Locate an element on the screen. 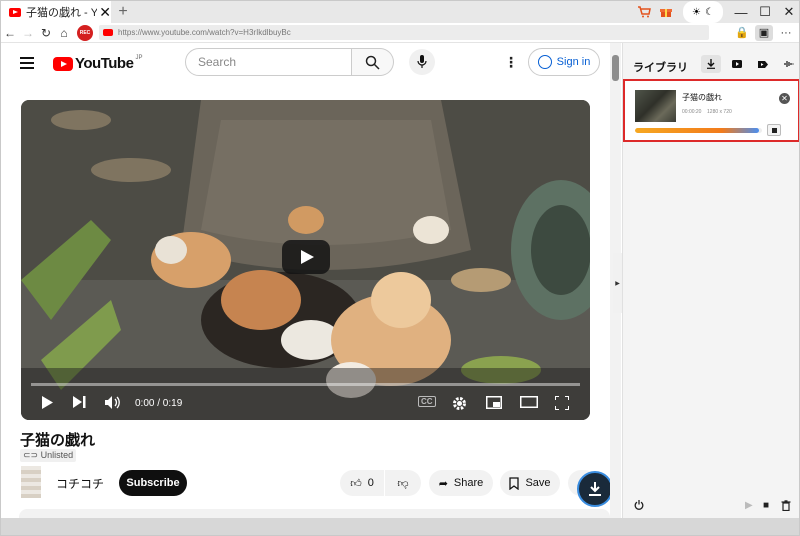 The image size is (800, 536). save-button: Save is located at coordinates (530, 483).